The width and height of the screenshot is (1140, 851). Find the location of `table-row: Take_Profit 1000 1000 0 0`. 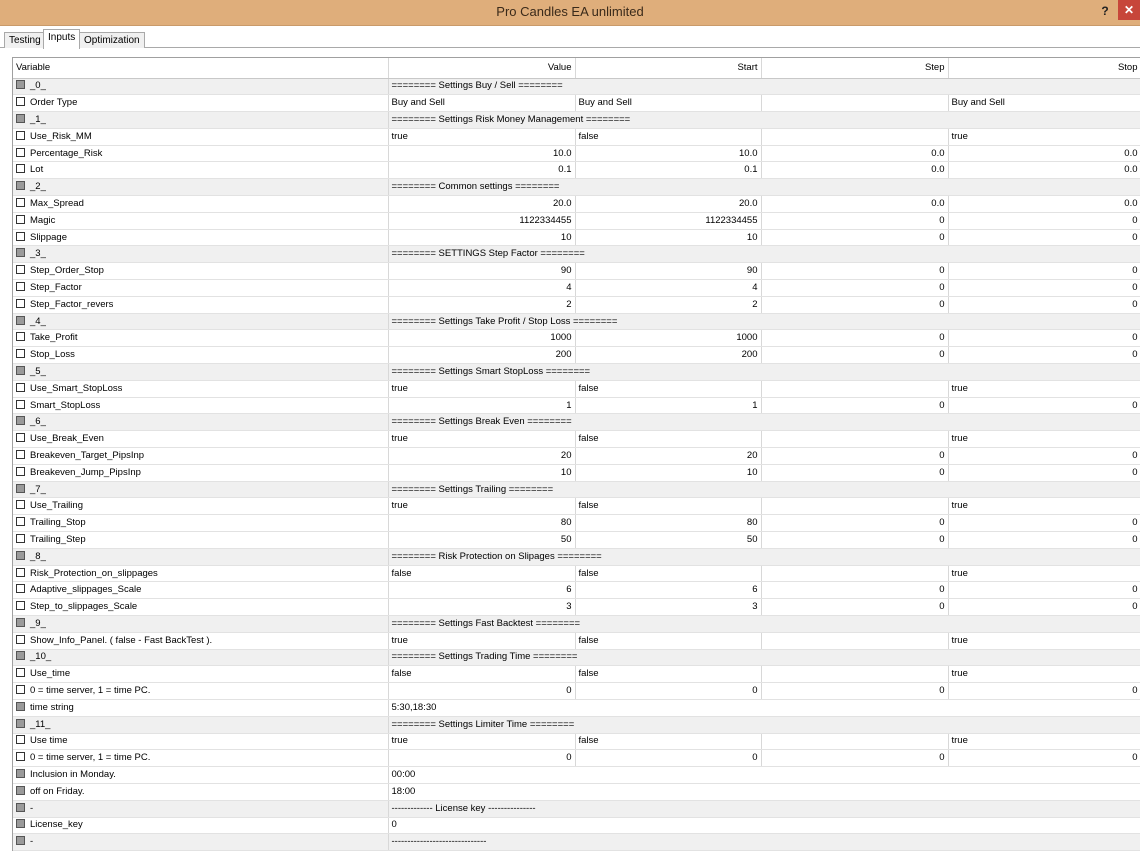

table-row: Take_Profit 1000 1000 0 0 is located at coordinates (576, 338).